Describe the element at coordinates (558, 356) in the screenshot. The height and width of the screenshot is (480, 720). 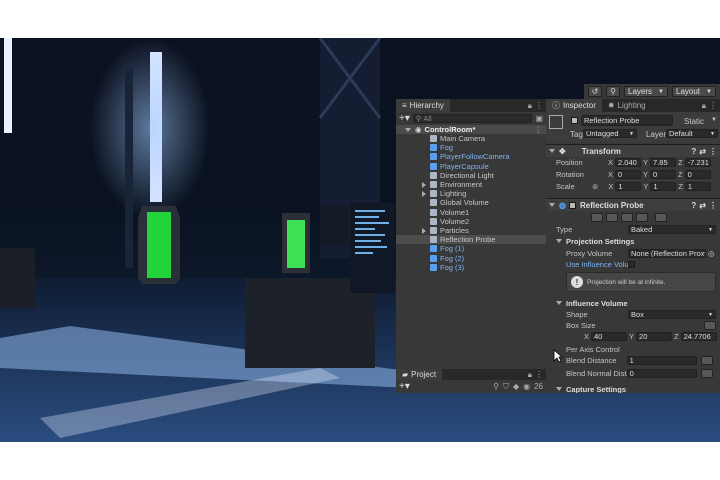
I see `mouse-cursor-icon` at that location.